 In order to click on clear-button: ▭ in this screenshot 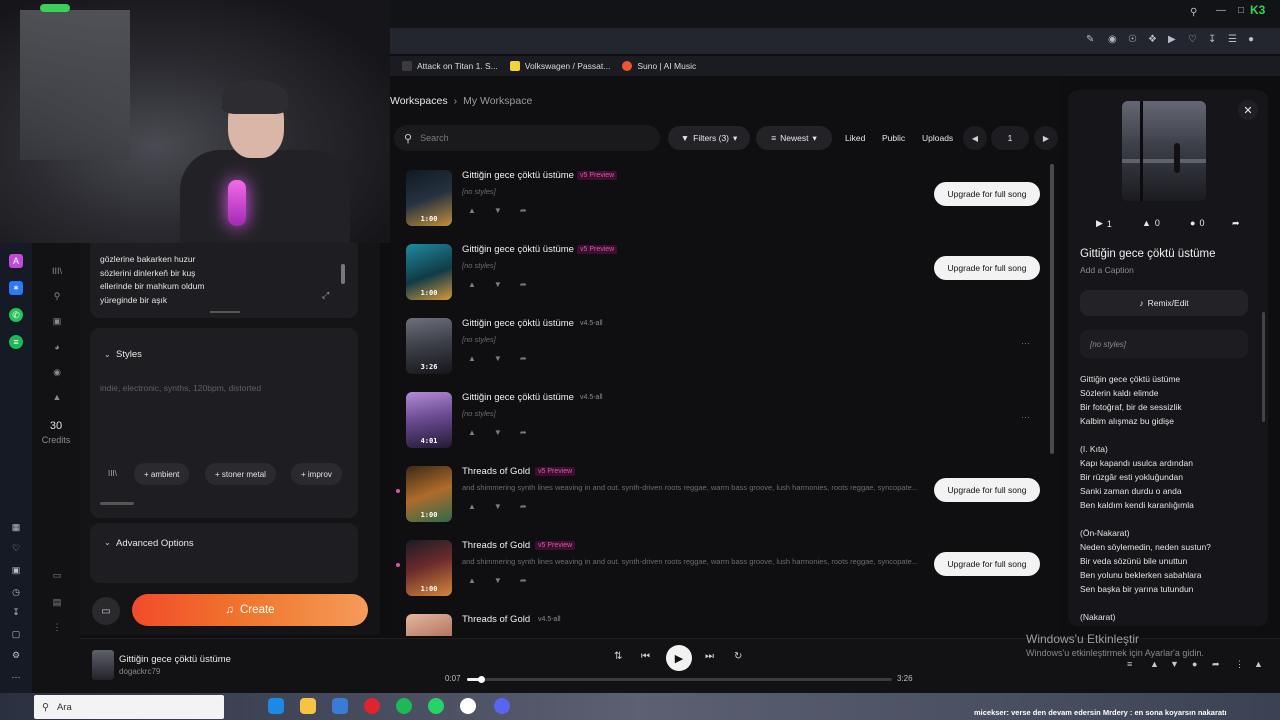, I will do `click(106, 611)`.